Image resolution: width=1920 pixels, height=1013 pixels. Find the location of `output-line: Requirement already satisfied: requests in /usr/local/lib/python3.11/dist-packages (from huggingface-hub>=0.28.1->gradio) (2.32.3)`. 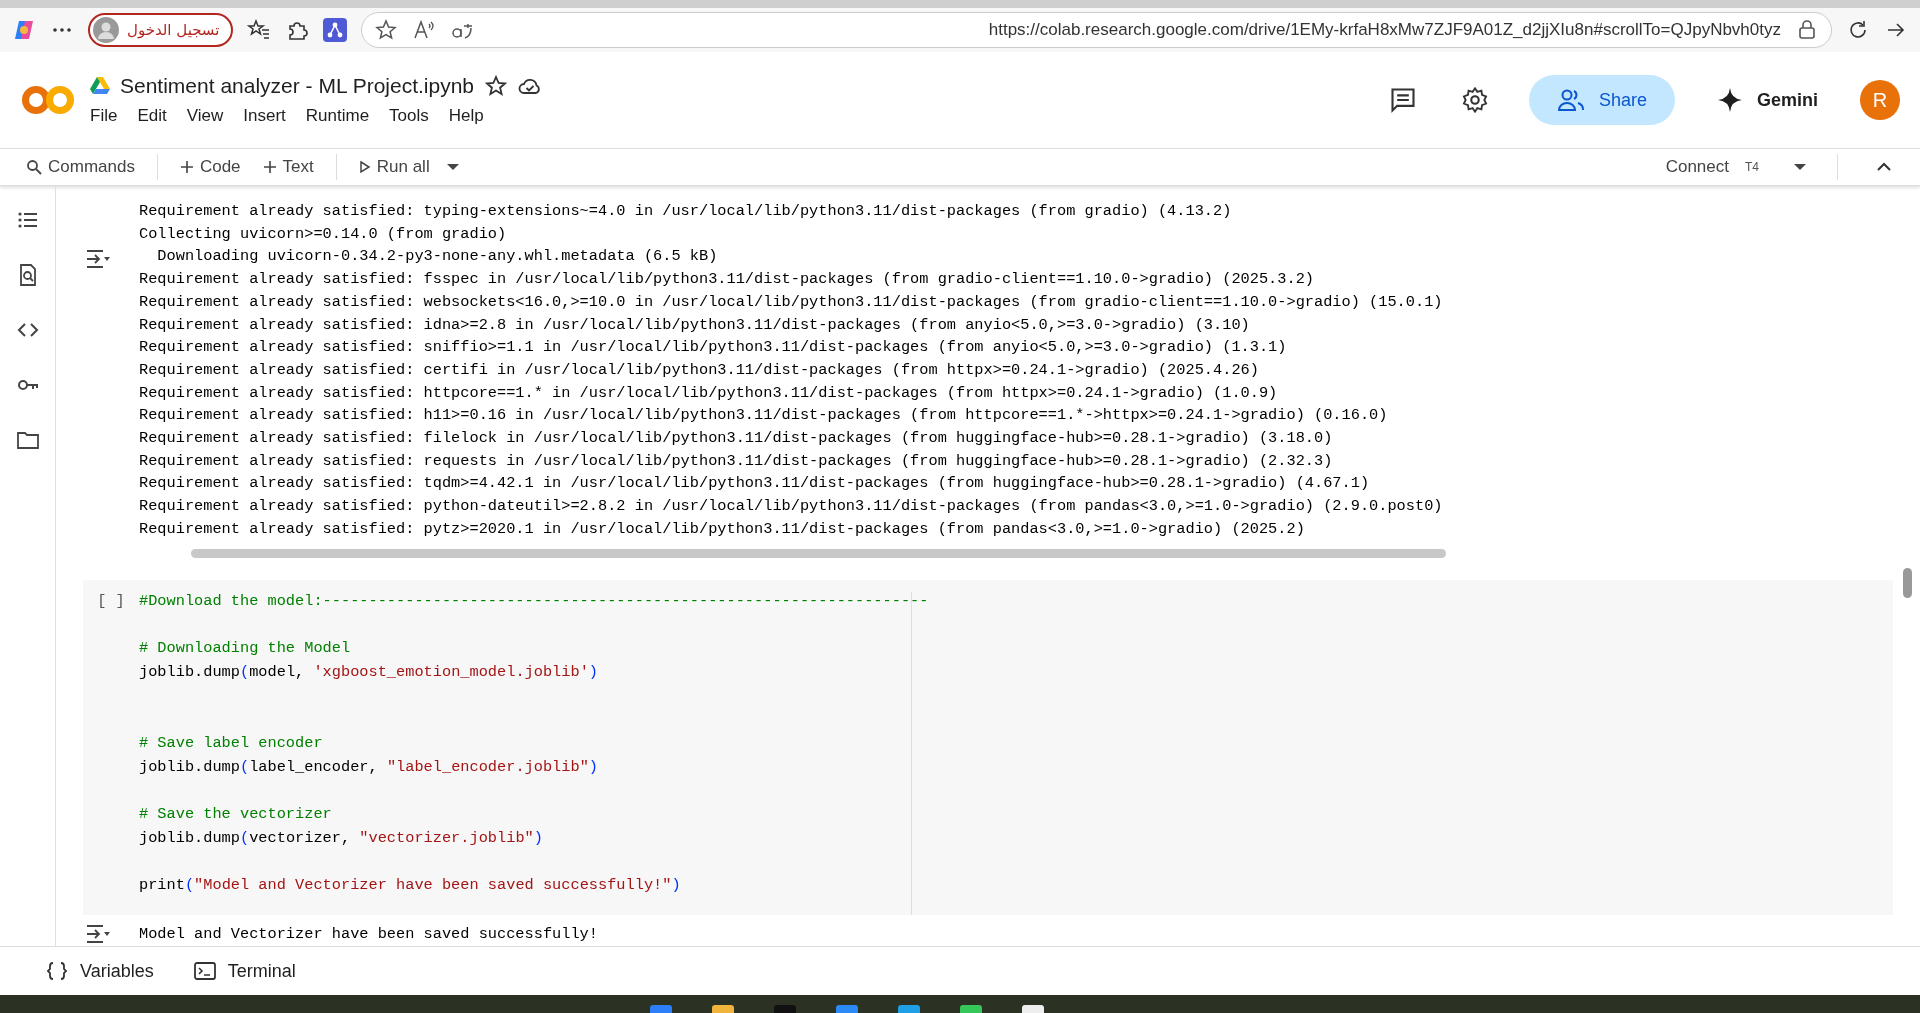

output-line: Requirement already satisfied: requests in /usr/local/lib/python3.11/dist-packages (from huggingface-hub>=0.28.1->gradio) (2.32.3) is located at coordinates (736, 461).